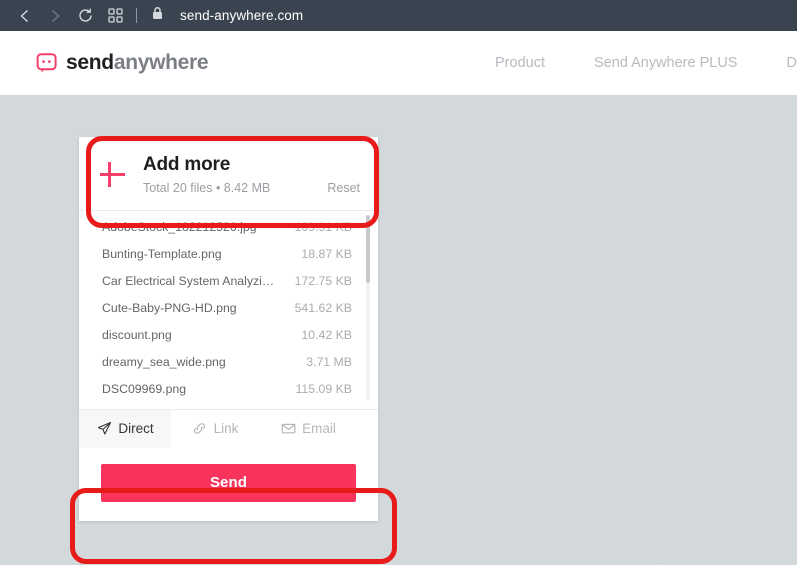  What do you see at coordinates (326, 335) in the screenshot?
I see `file-size: 10.42 KB` at bounding box center [326, 335].